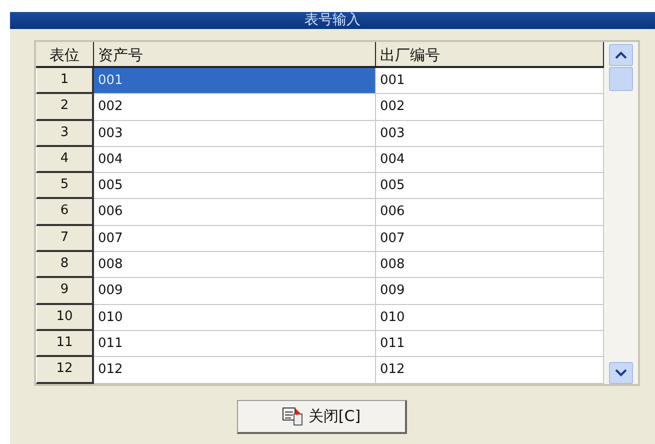 The width and height of the screenshot is (655, 444). I want to click on row-header: 10, so click(65, 317).